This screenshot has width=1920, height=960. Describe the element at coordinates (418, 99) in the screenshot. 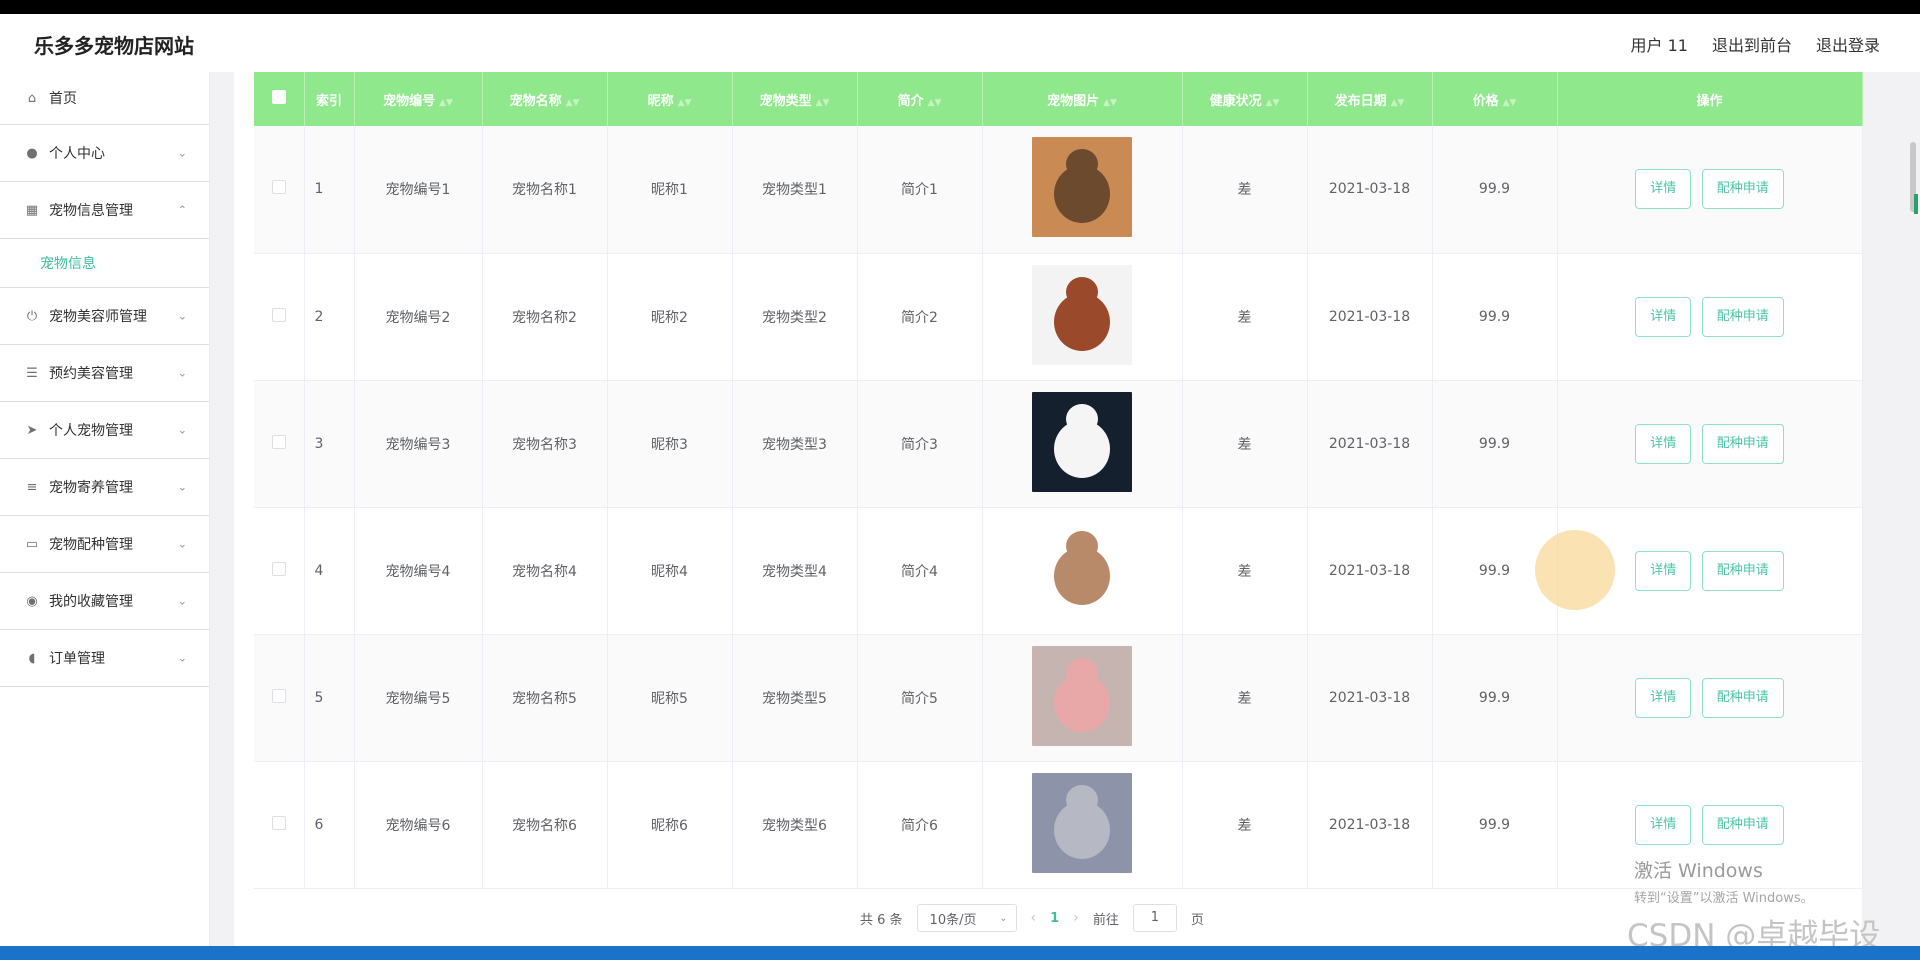

I see `col-pet-code: 宠物编号 ▲▼` at that location.